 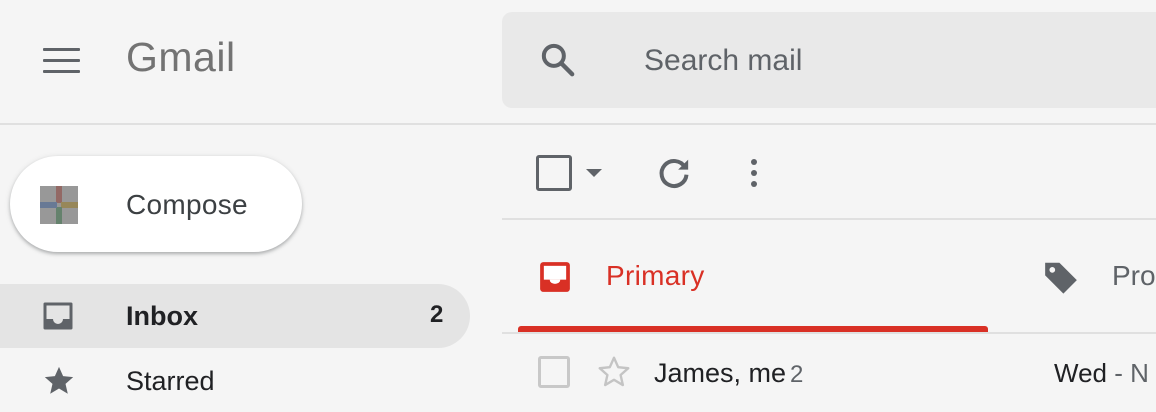 I want to click on tab-primary: Primary, so click(x=753, y=276).